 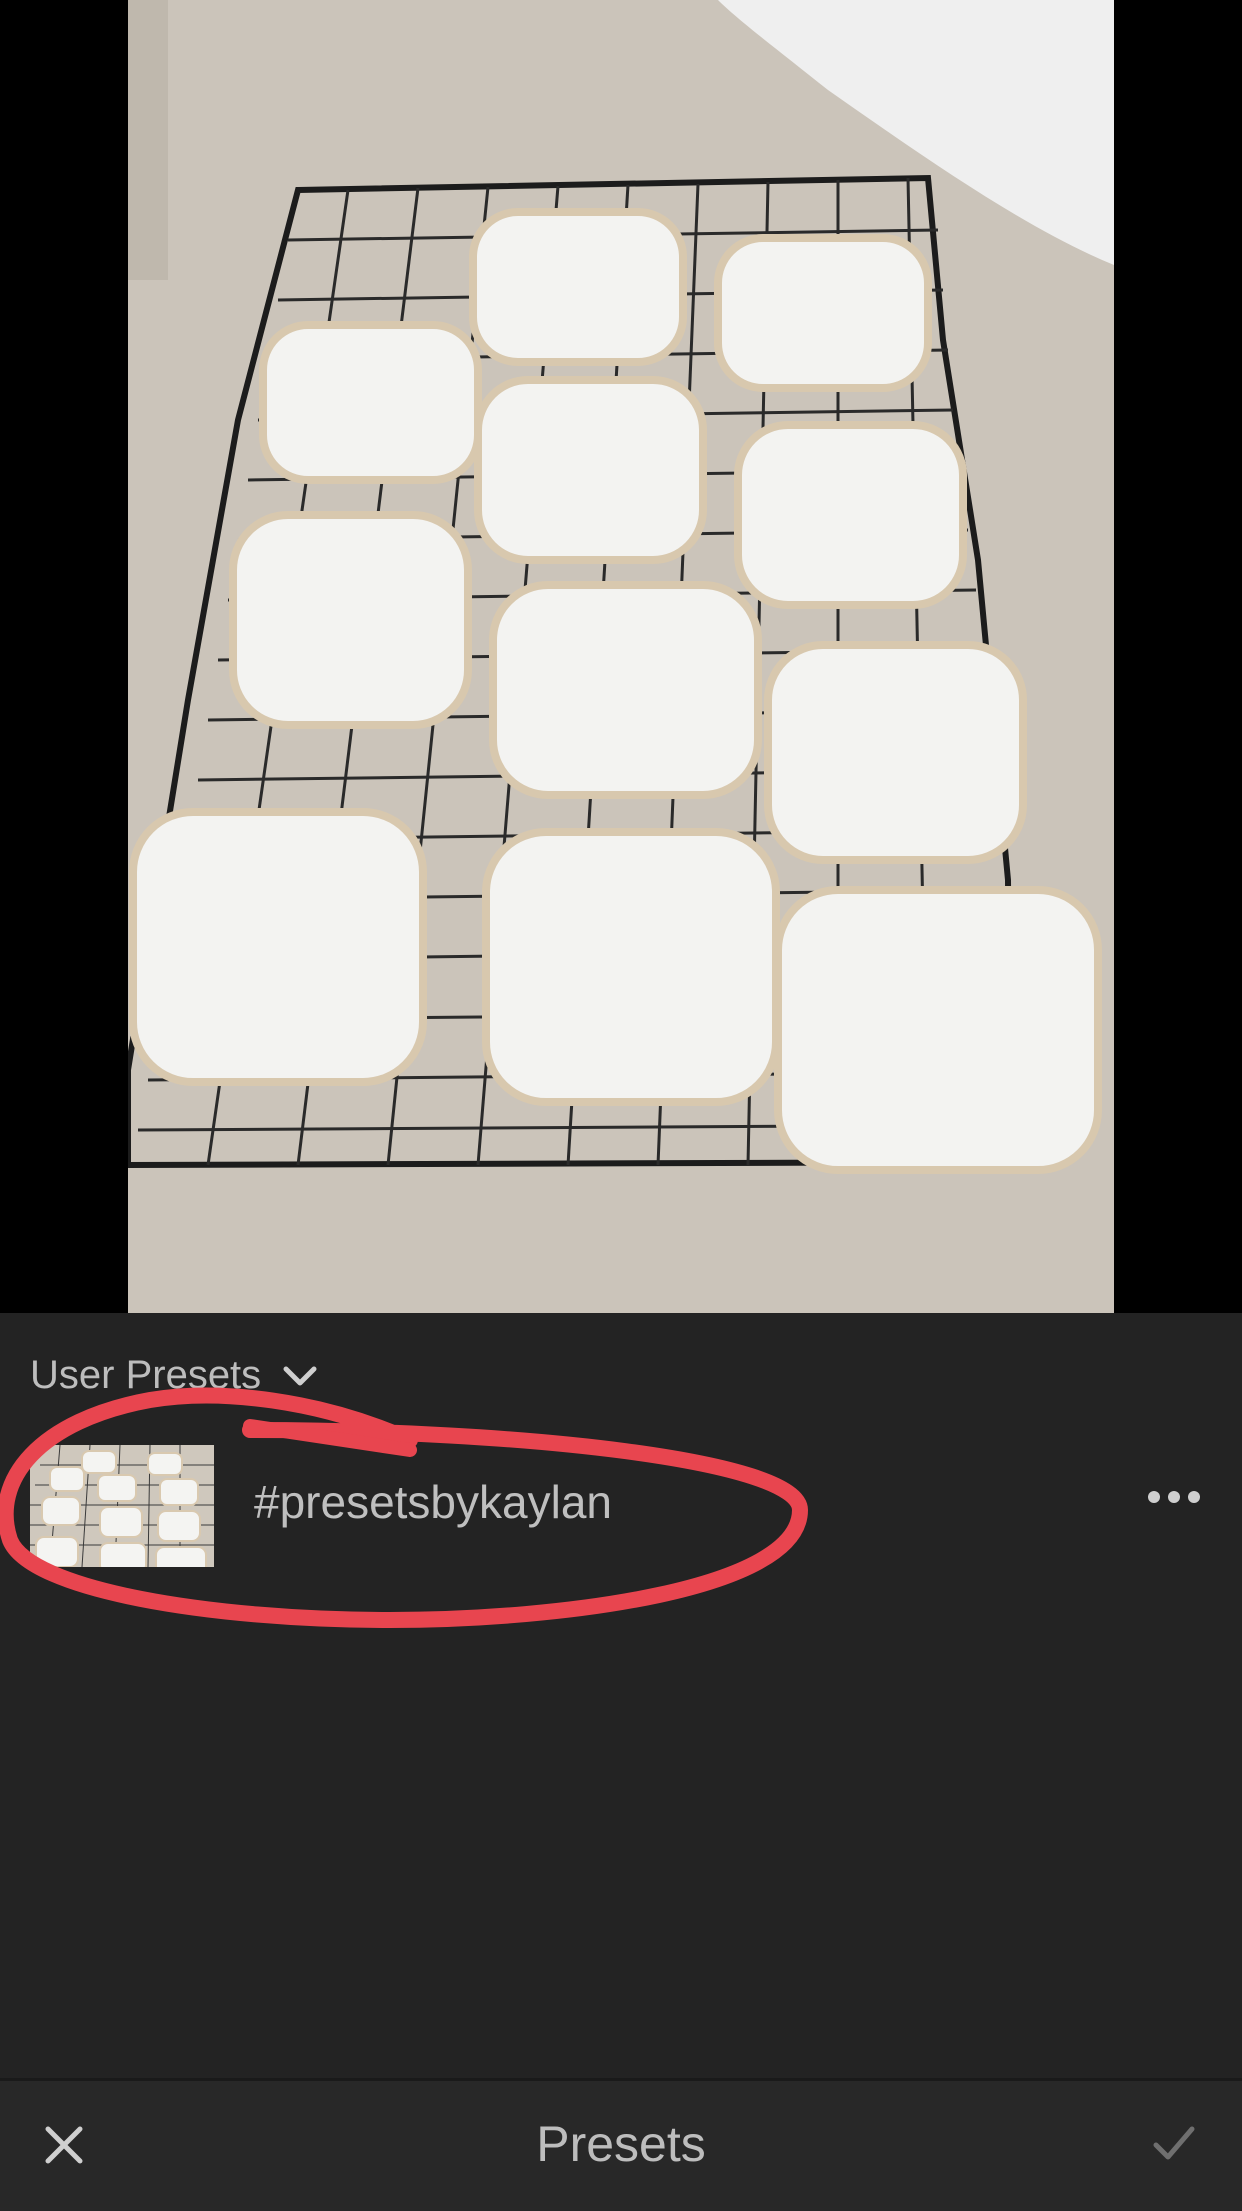 I want to click on bottom-toolbar: Presets, so click(x=621, y=2144).